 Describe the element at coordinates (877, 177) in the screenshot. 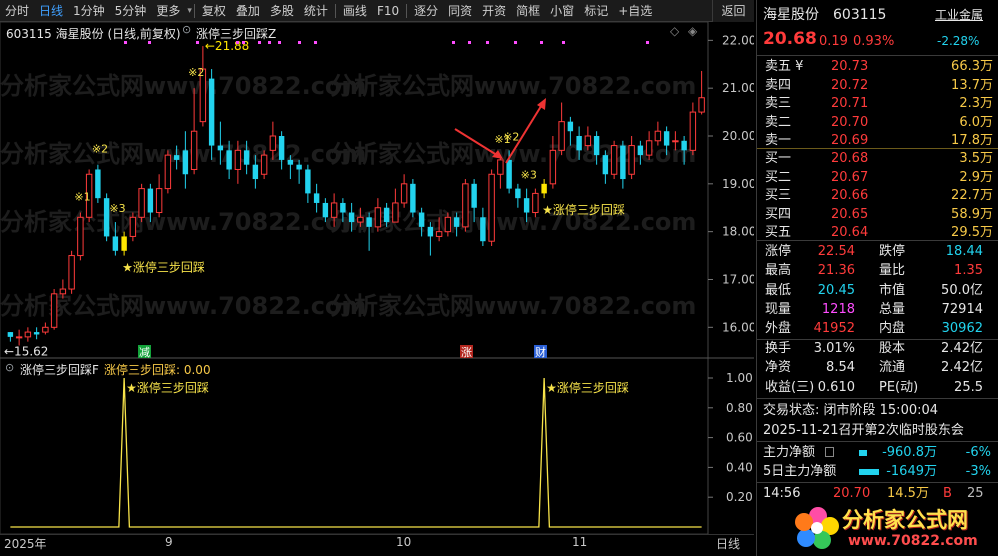

I see `bid-row: 买二 20.67 2.9万` at that location.